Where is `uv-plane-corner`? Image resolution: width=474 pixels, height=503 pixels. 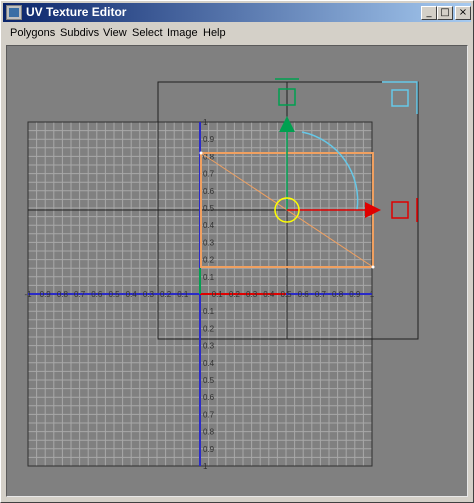
uv-plane-corner is located at coordinates (400, 97).